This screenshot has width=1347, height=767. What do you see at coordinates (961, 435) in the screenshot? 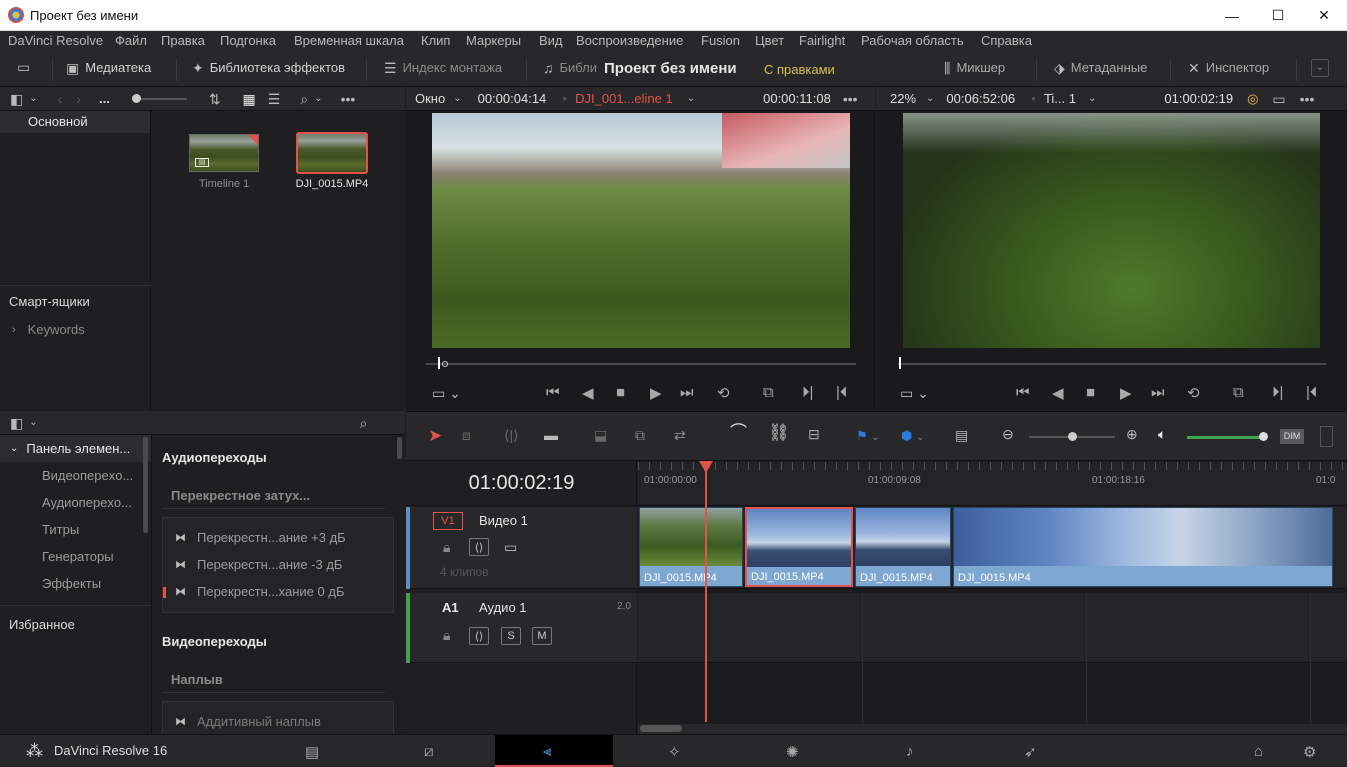
I see `timeline-view-options-icon: ▤` at bounding box center [961, 435].